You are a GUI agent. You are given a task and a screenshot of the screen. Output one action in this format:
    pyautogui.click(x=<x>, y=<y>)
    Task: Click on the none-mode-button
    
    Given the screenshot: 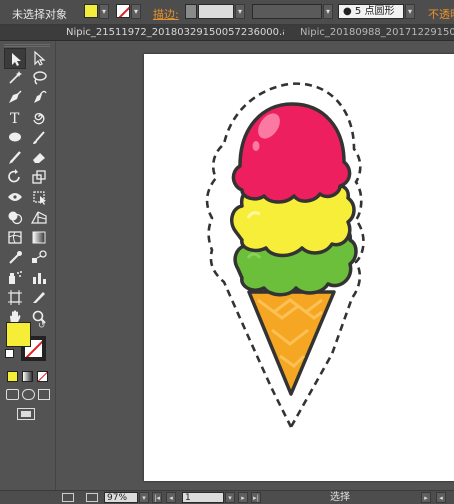 What is the action you would take?
    pyautogui.click(x=42, y=376)
    